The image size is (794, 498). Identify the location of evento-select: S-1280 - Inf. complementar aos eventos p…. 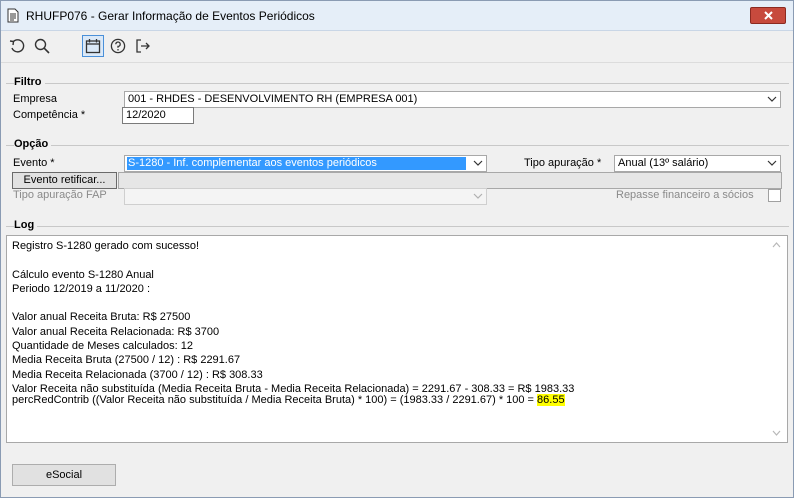
(305, 163).